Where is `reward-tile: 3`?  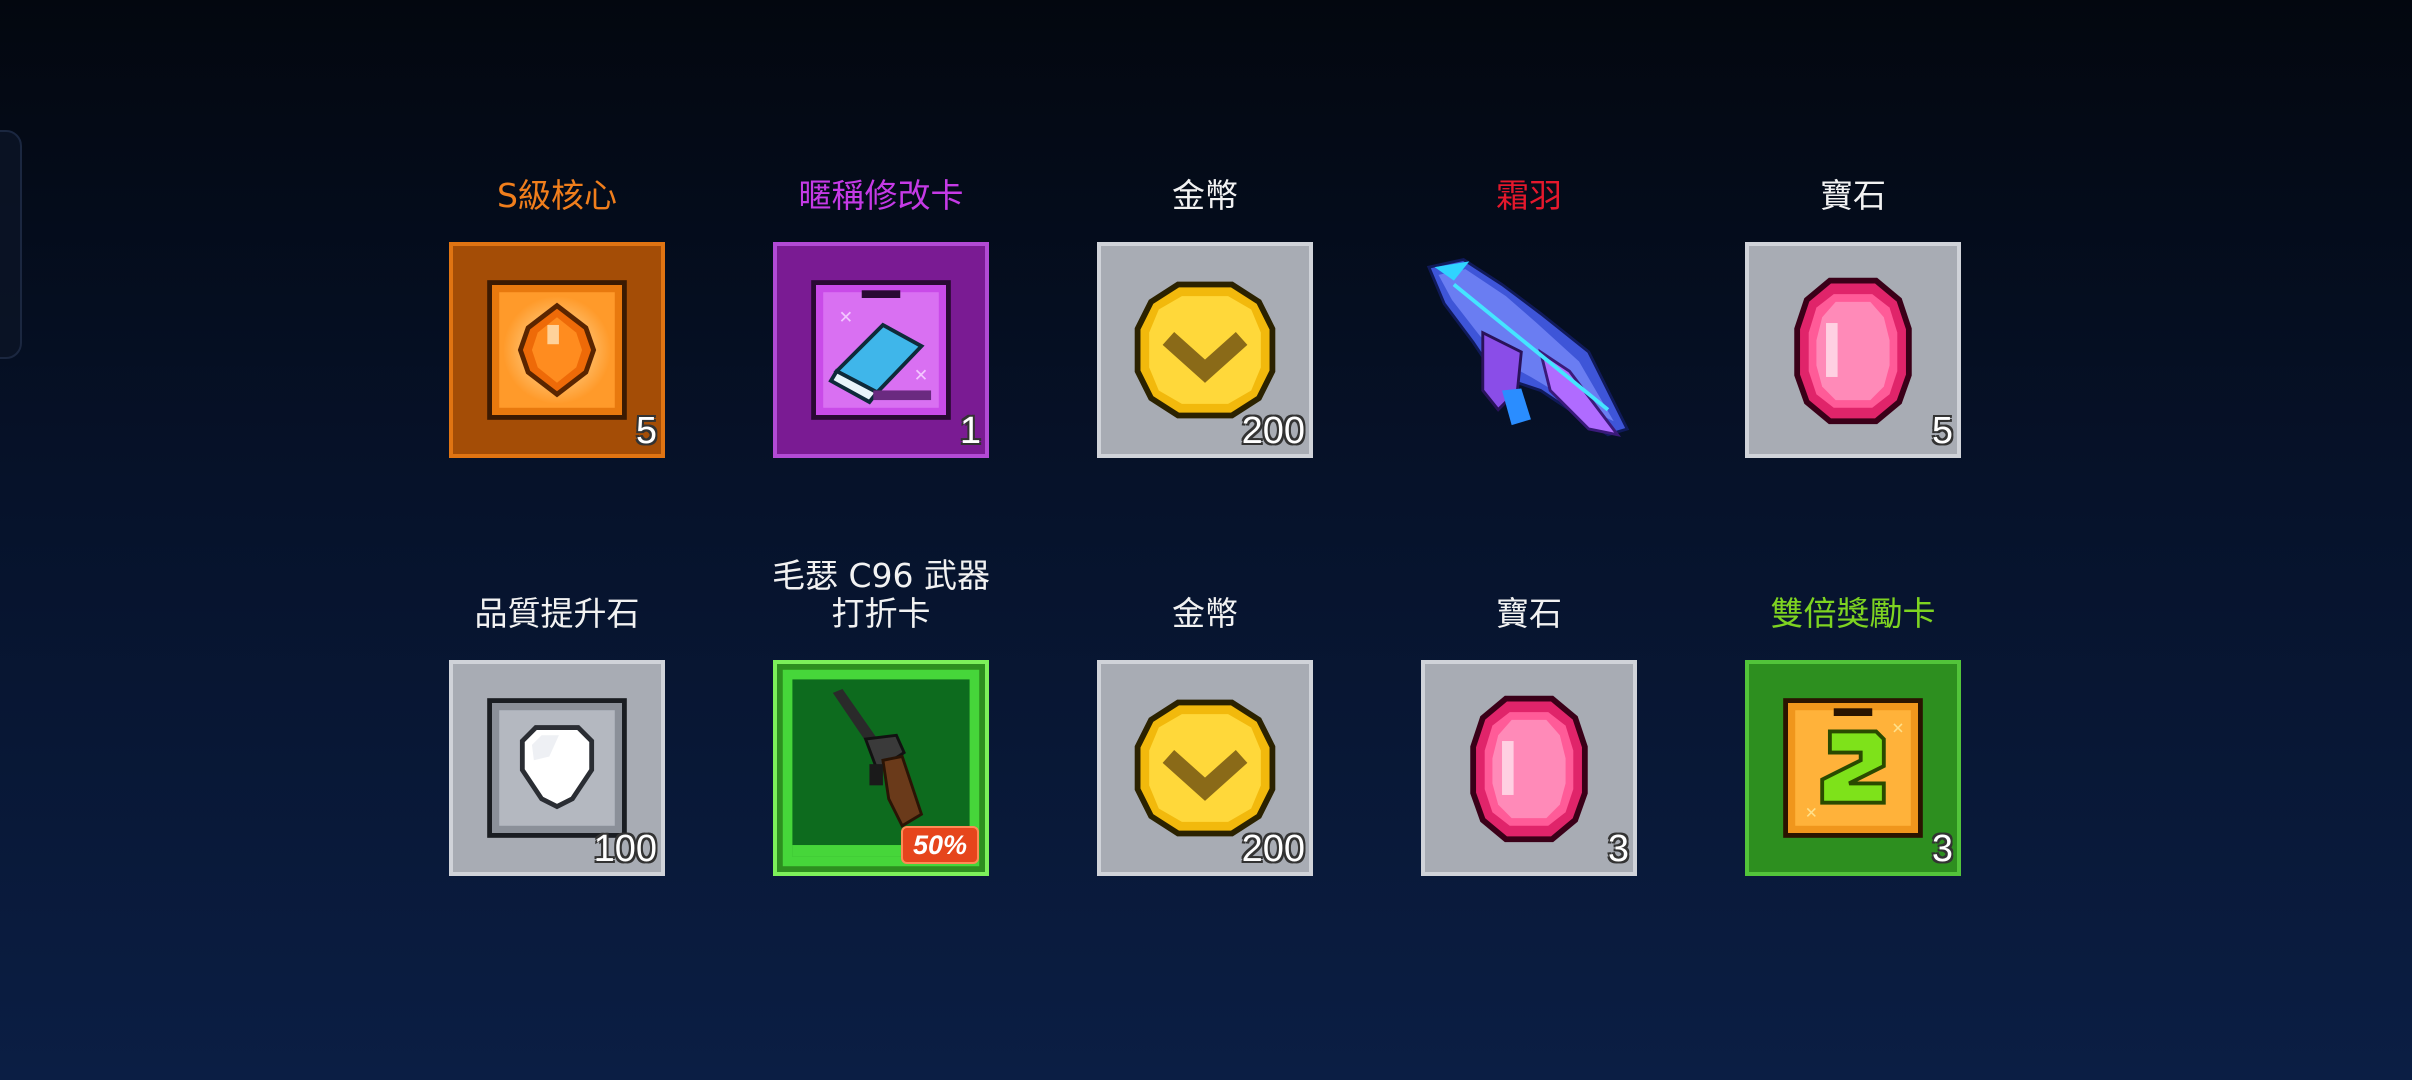
reward-tile: 3 is located at coordinates (1529, 768).